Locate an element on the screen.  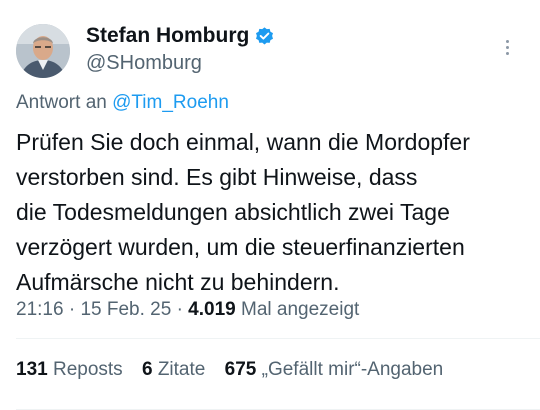
quotes-label: Zitate is located at coordinates (181, 369).